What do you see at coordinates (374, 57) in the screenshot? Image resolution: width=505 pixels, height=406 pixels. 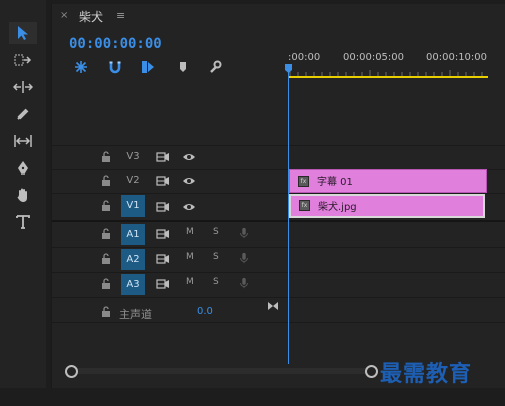 I see `ruler-label: 00:00:05:00` at bounding box center [374, 57].